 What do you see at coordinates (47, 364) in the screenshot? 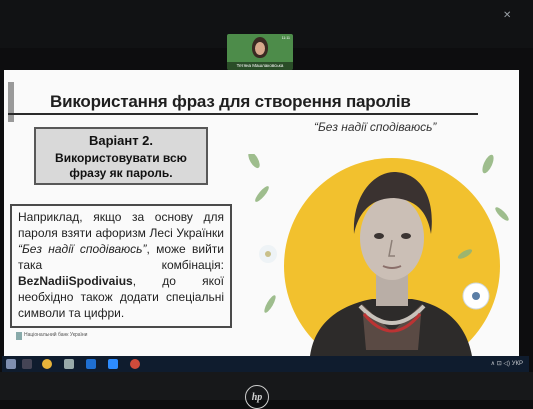
I see `chrome-icon` at bounding box center [47, 364].